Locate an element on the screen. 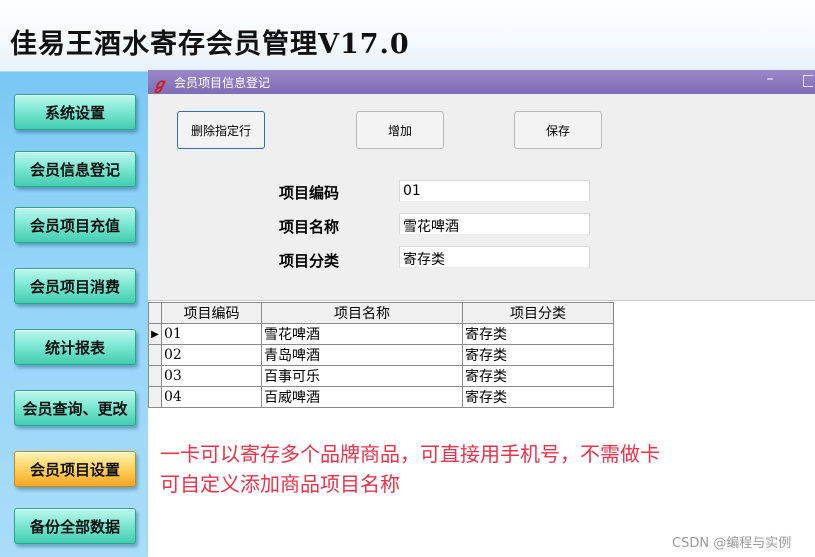 This screenshot has height=557, width=815. table-row: 04 百威啤酒 寄存类 is located at coordinates (381, 397).